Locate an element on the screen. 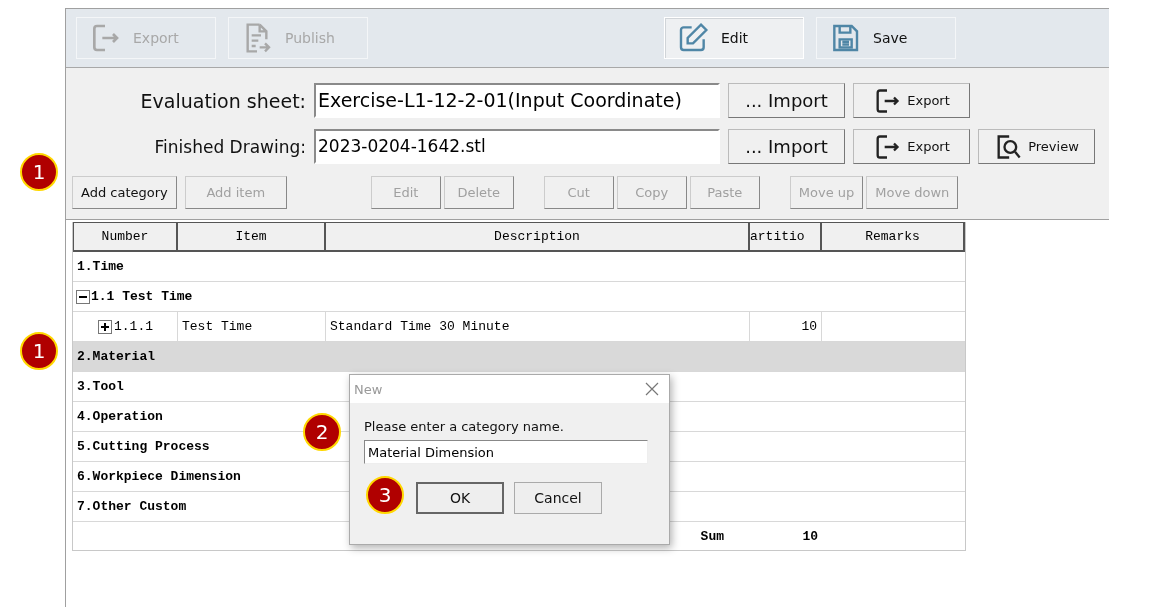  column-header: Item is located at coordinates (252, 236).